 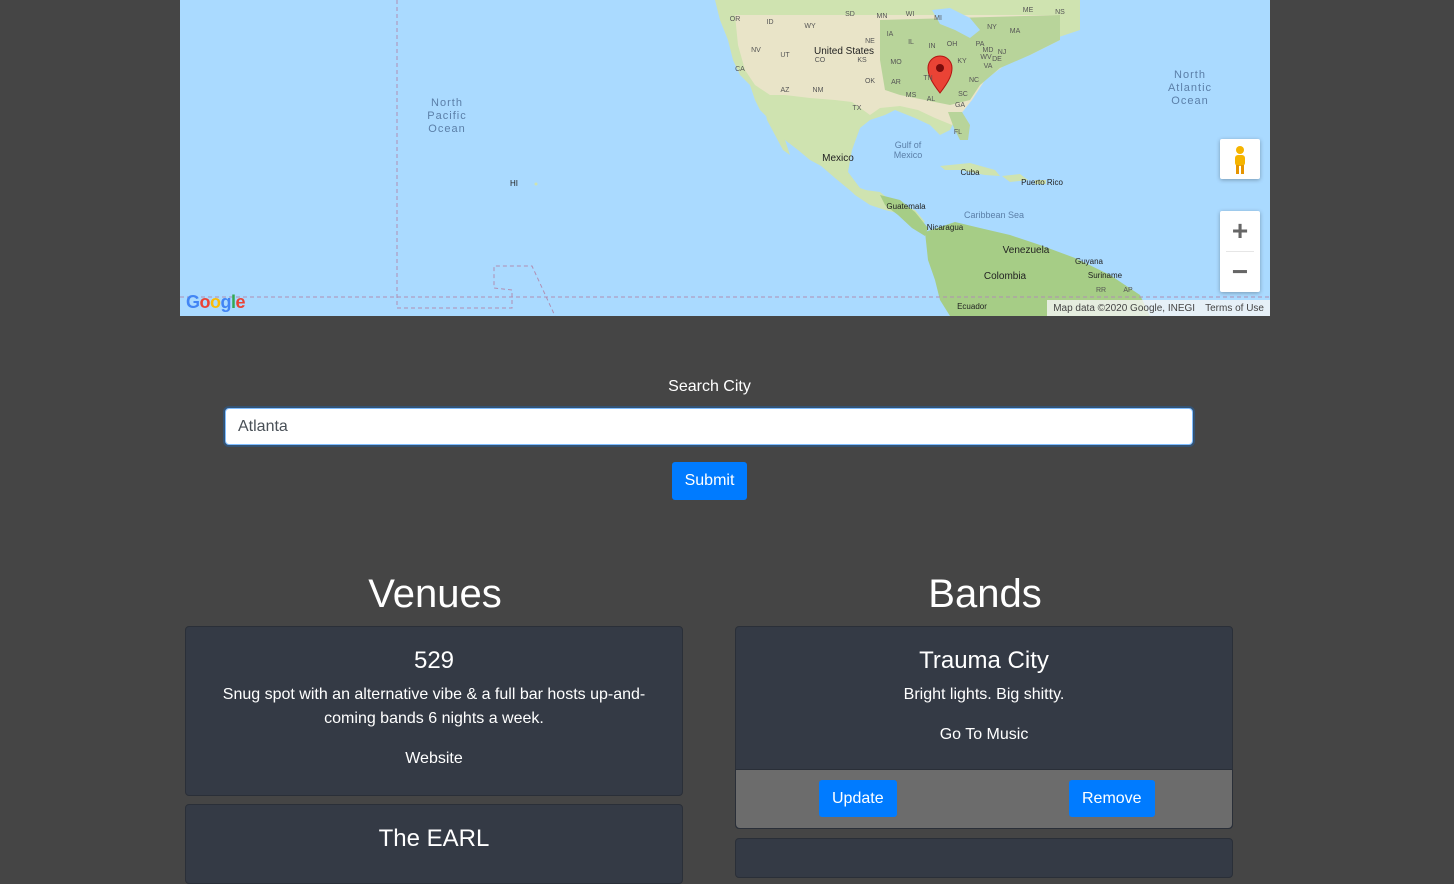 What do you see at coordinates (226, 302) in the screenshot?
I see `google-logo-letter: g` at bounding box center [226, 302].